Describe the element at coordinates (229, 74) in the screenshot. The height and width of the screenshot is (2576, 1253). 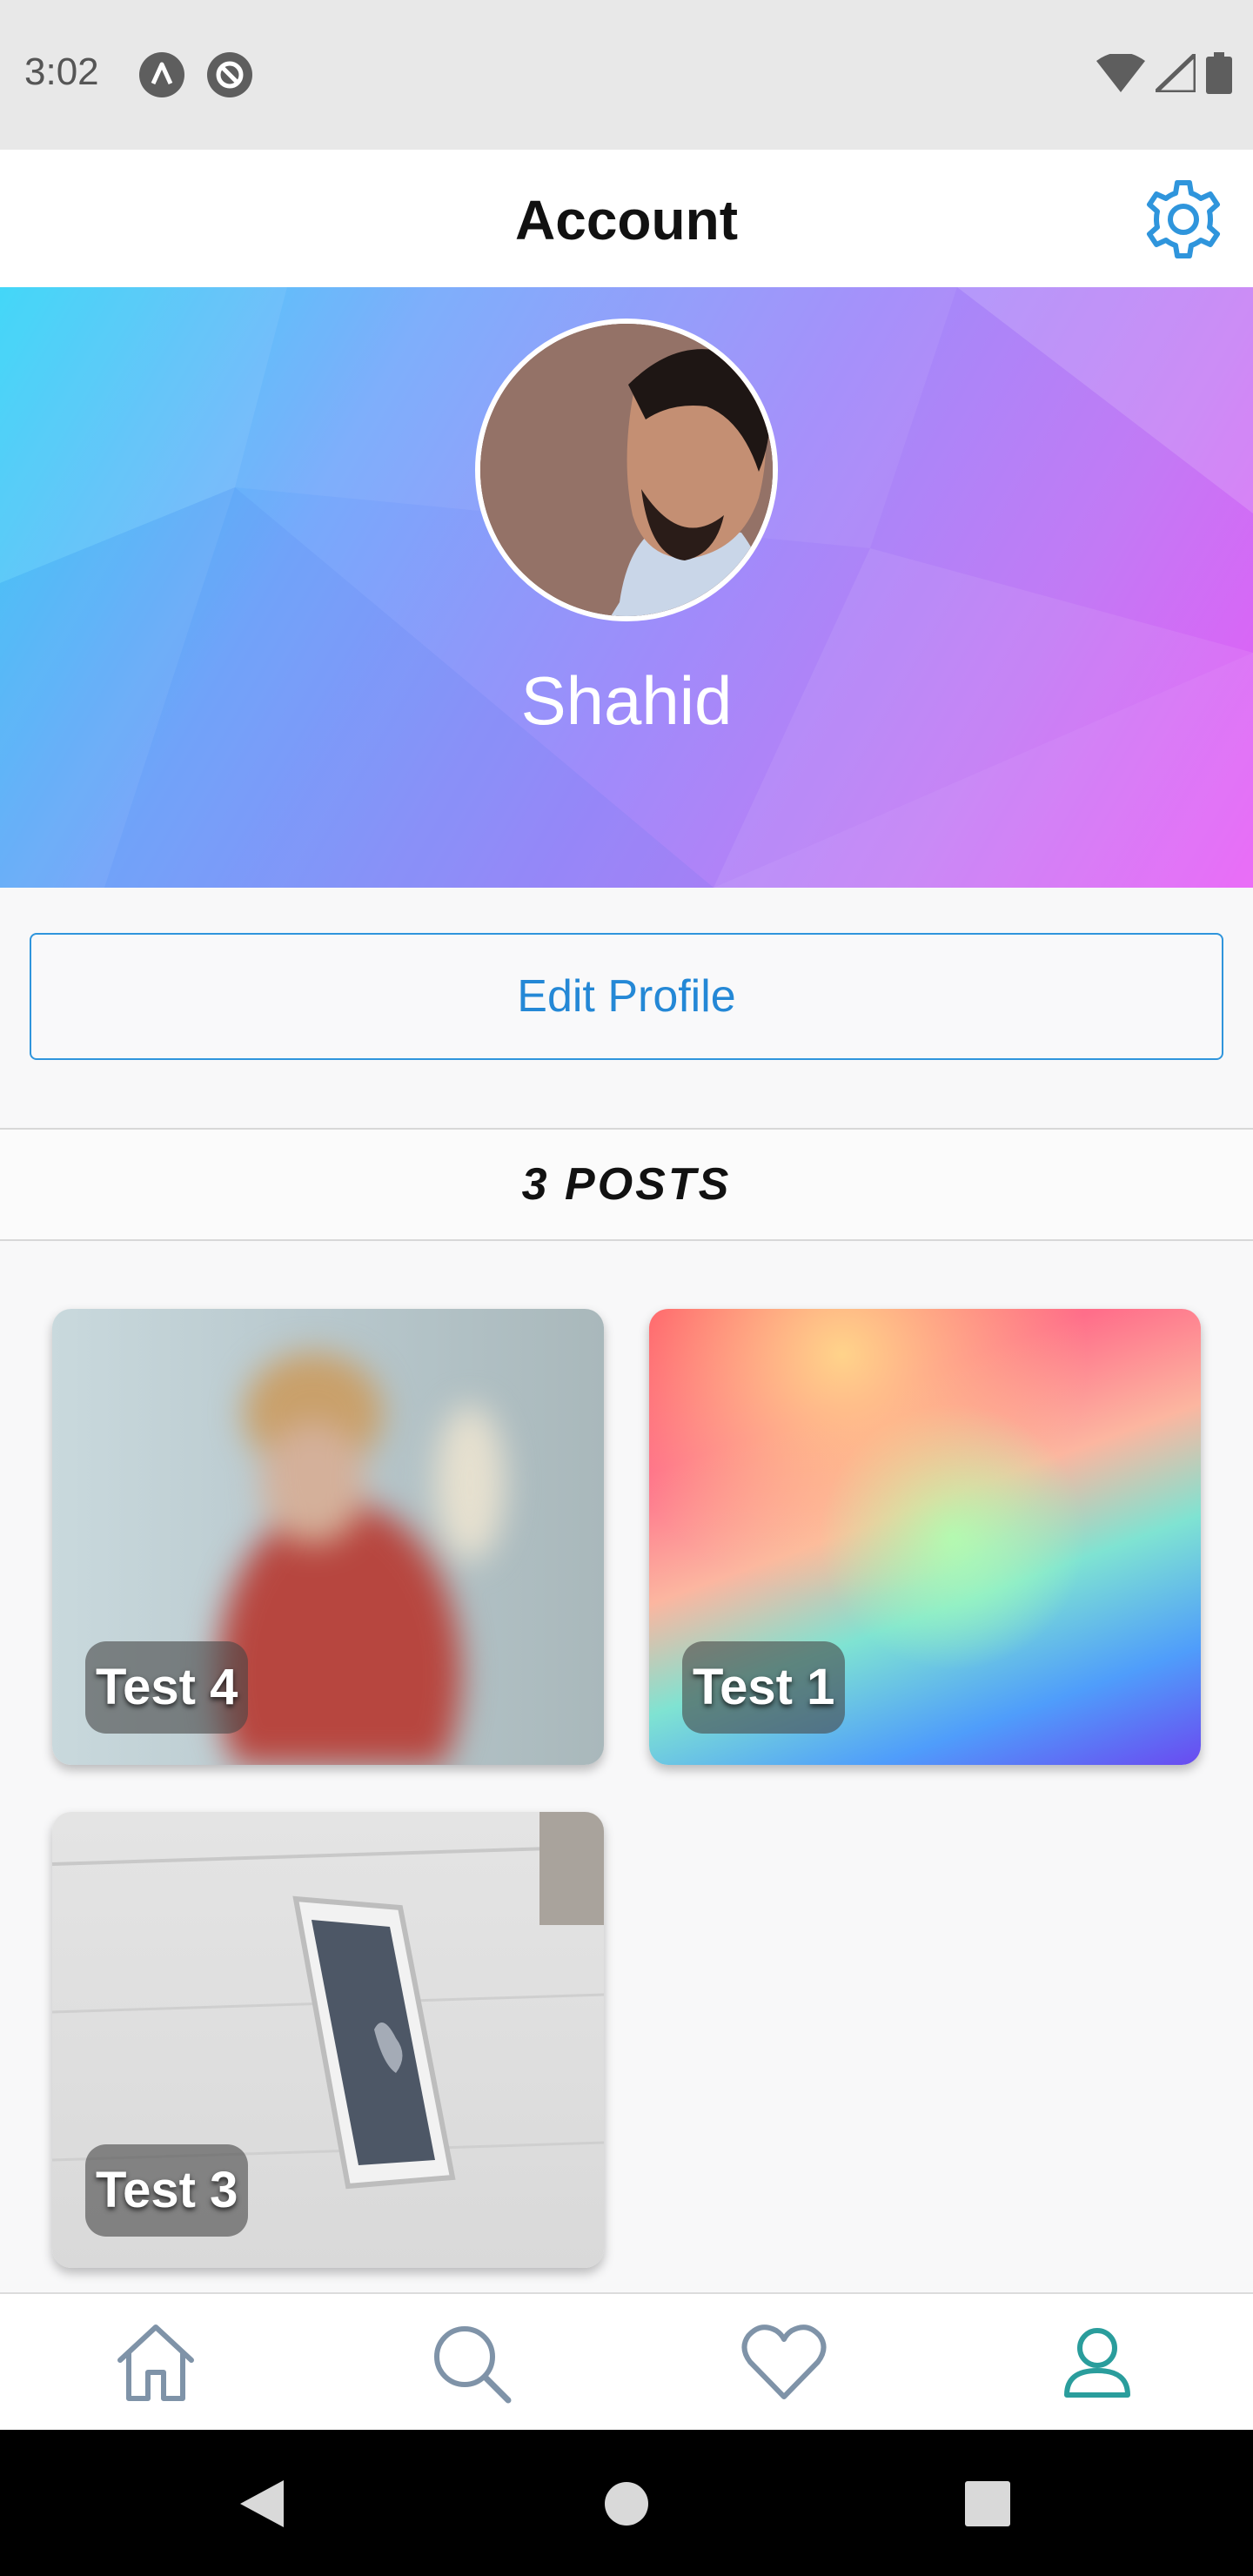
I see `no-entry-icon` at that location.